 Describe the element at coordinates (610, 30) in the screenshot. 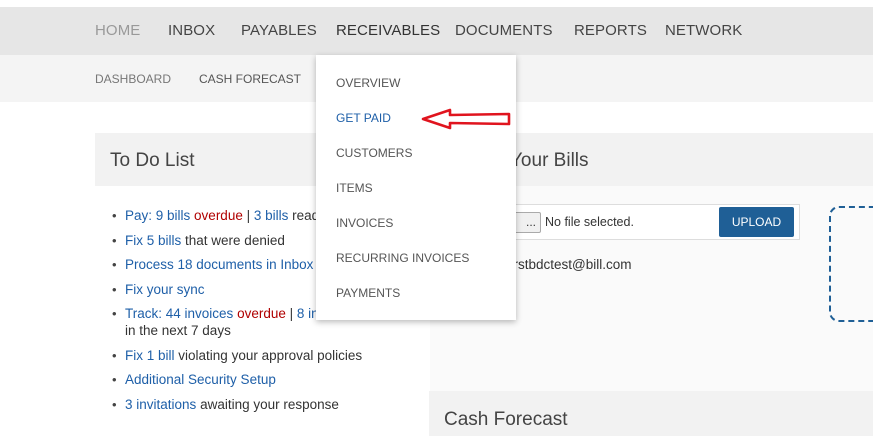

I see `nav-reports: REPORTS` at that location.